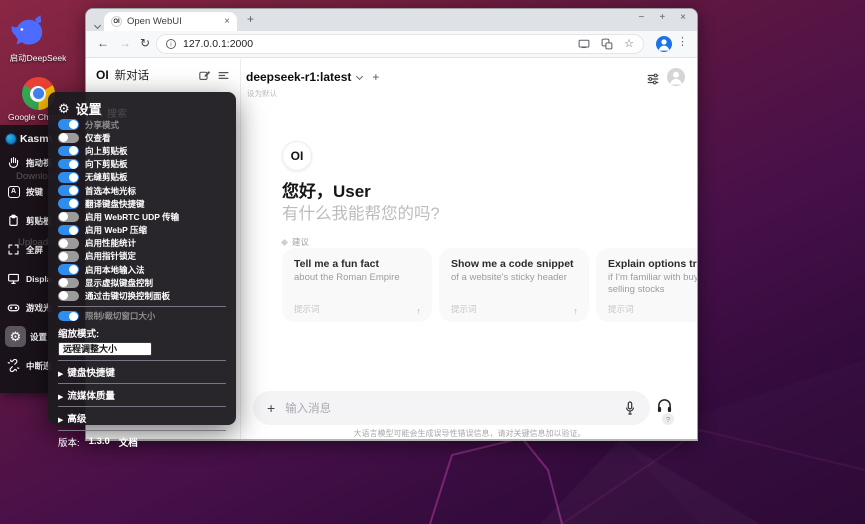 The image size is (865, 524). What do you see at coordinates (106, 164) in the screenshot?
I see `toggle-label: 向下剪贴板` at bounding box center [106, 164].